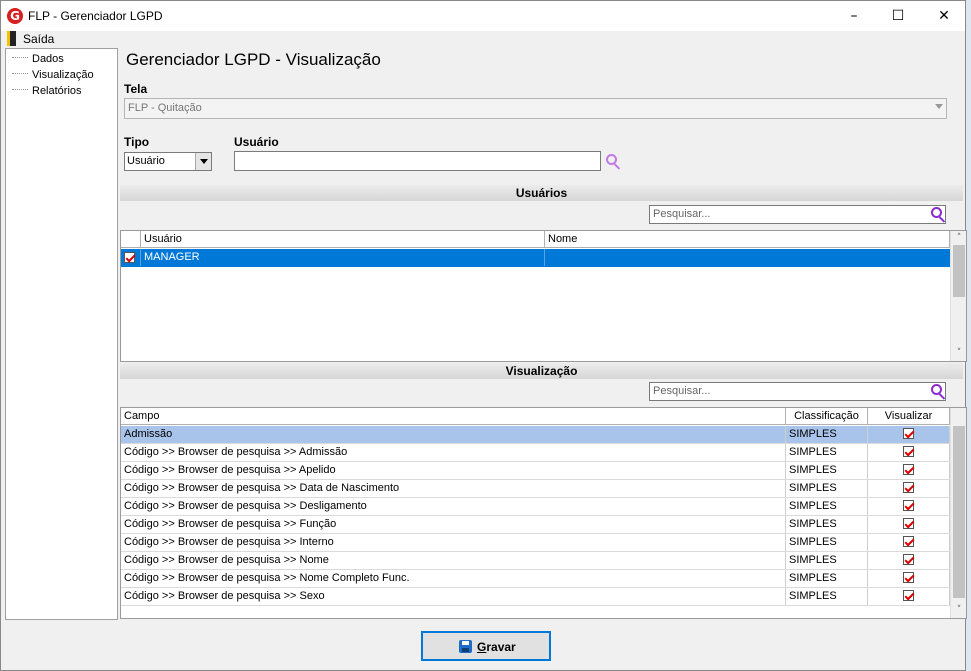 This screenshot has height=671, width=971. I want to click on users-row-checkbox, so click(129, 257).